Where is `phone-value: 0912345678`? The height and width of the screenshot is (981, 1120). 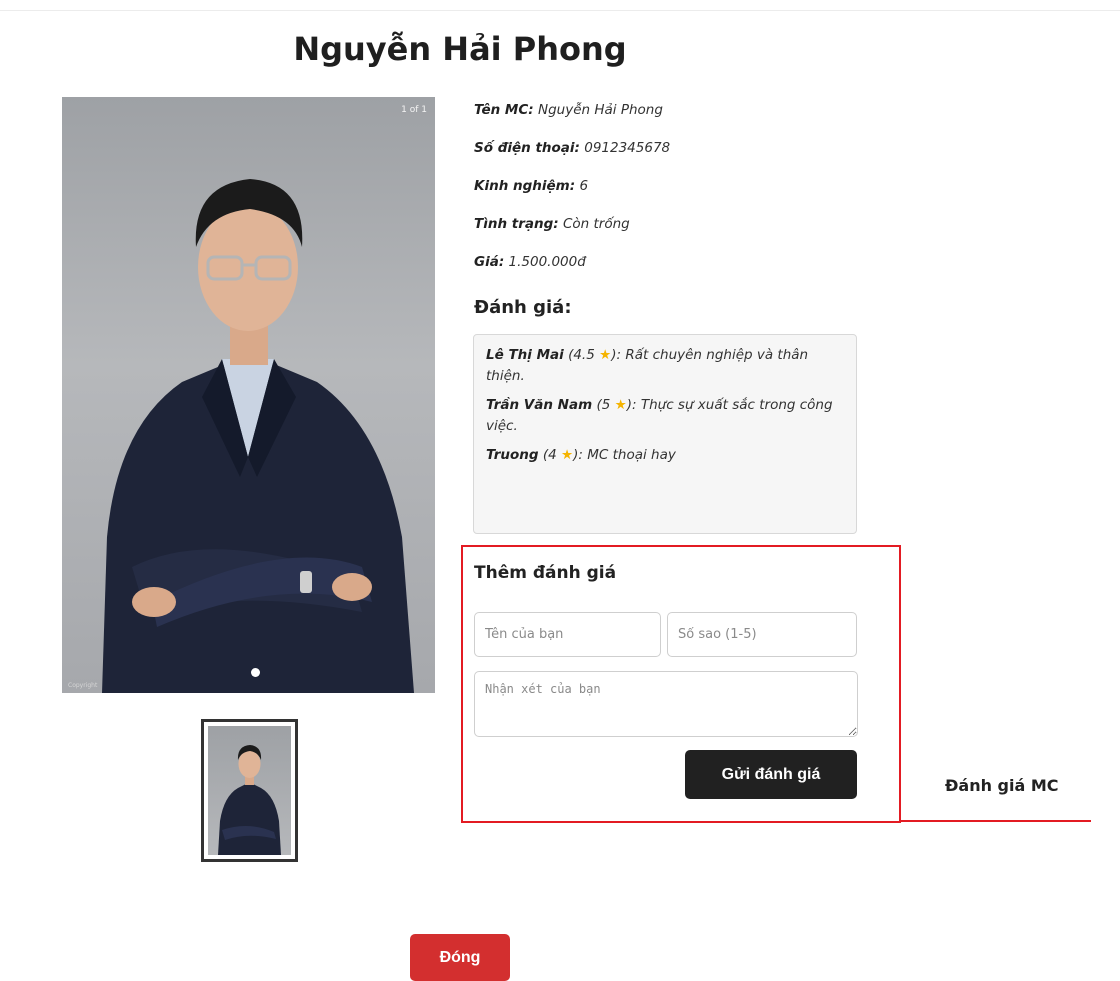
phone-value: 0912345678 is located at coordinates (627, 148).